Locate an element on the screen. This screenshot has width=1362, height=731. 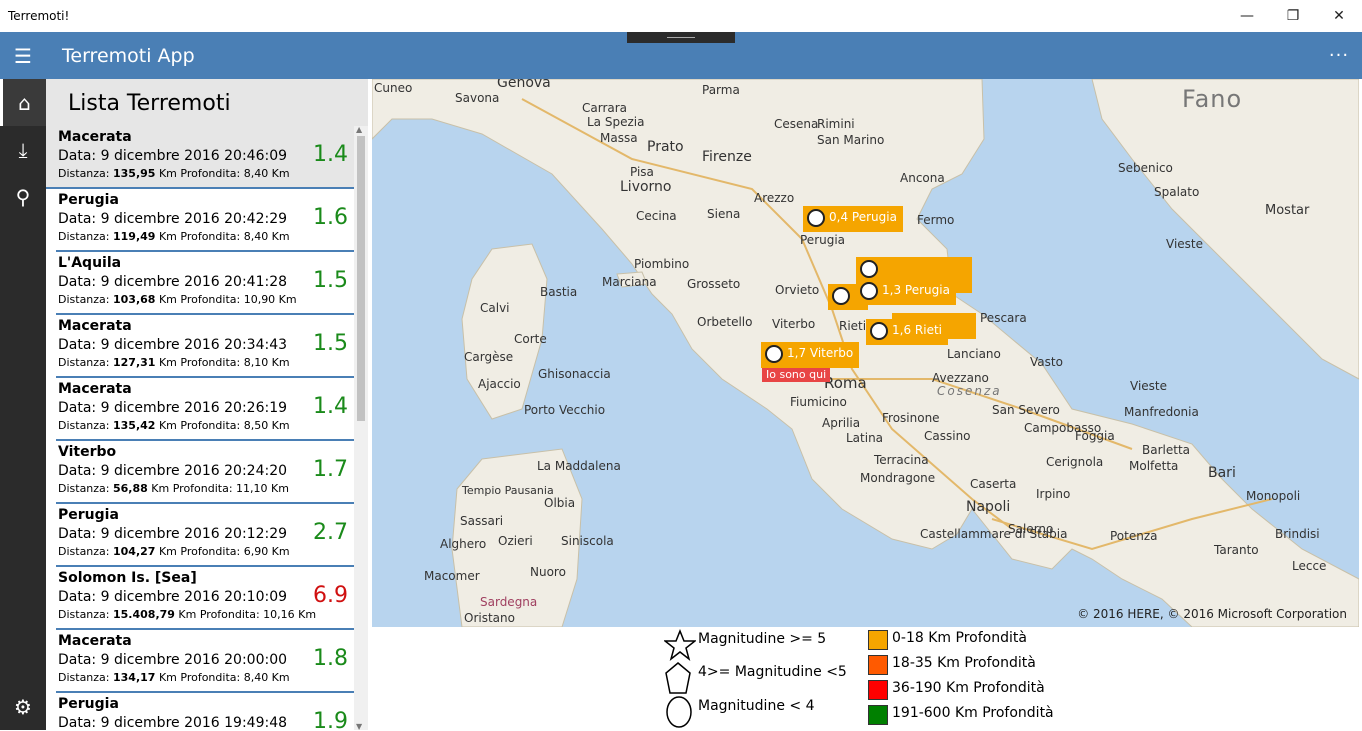
map-label: Barletta is located at coordinates (1166, 450).